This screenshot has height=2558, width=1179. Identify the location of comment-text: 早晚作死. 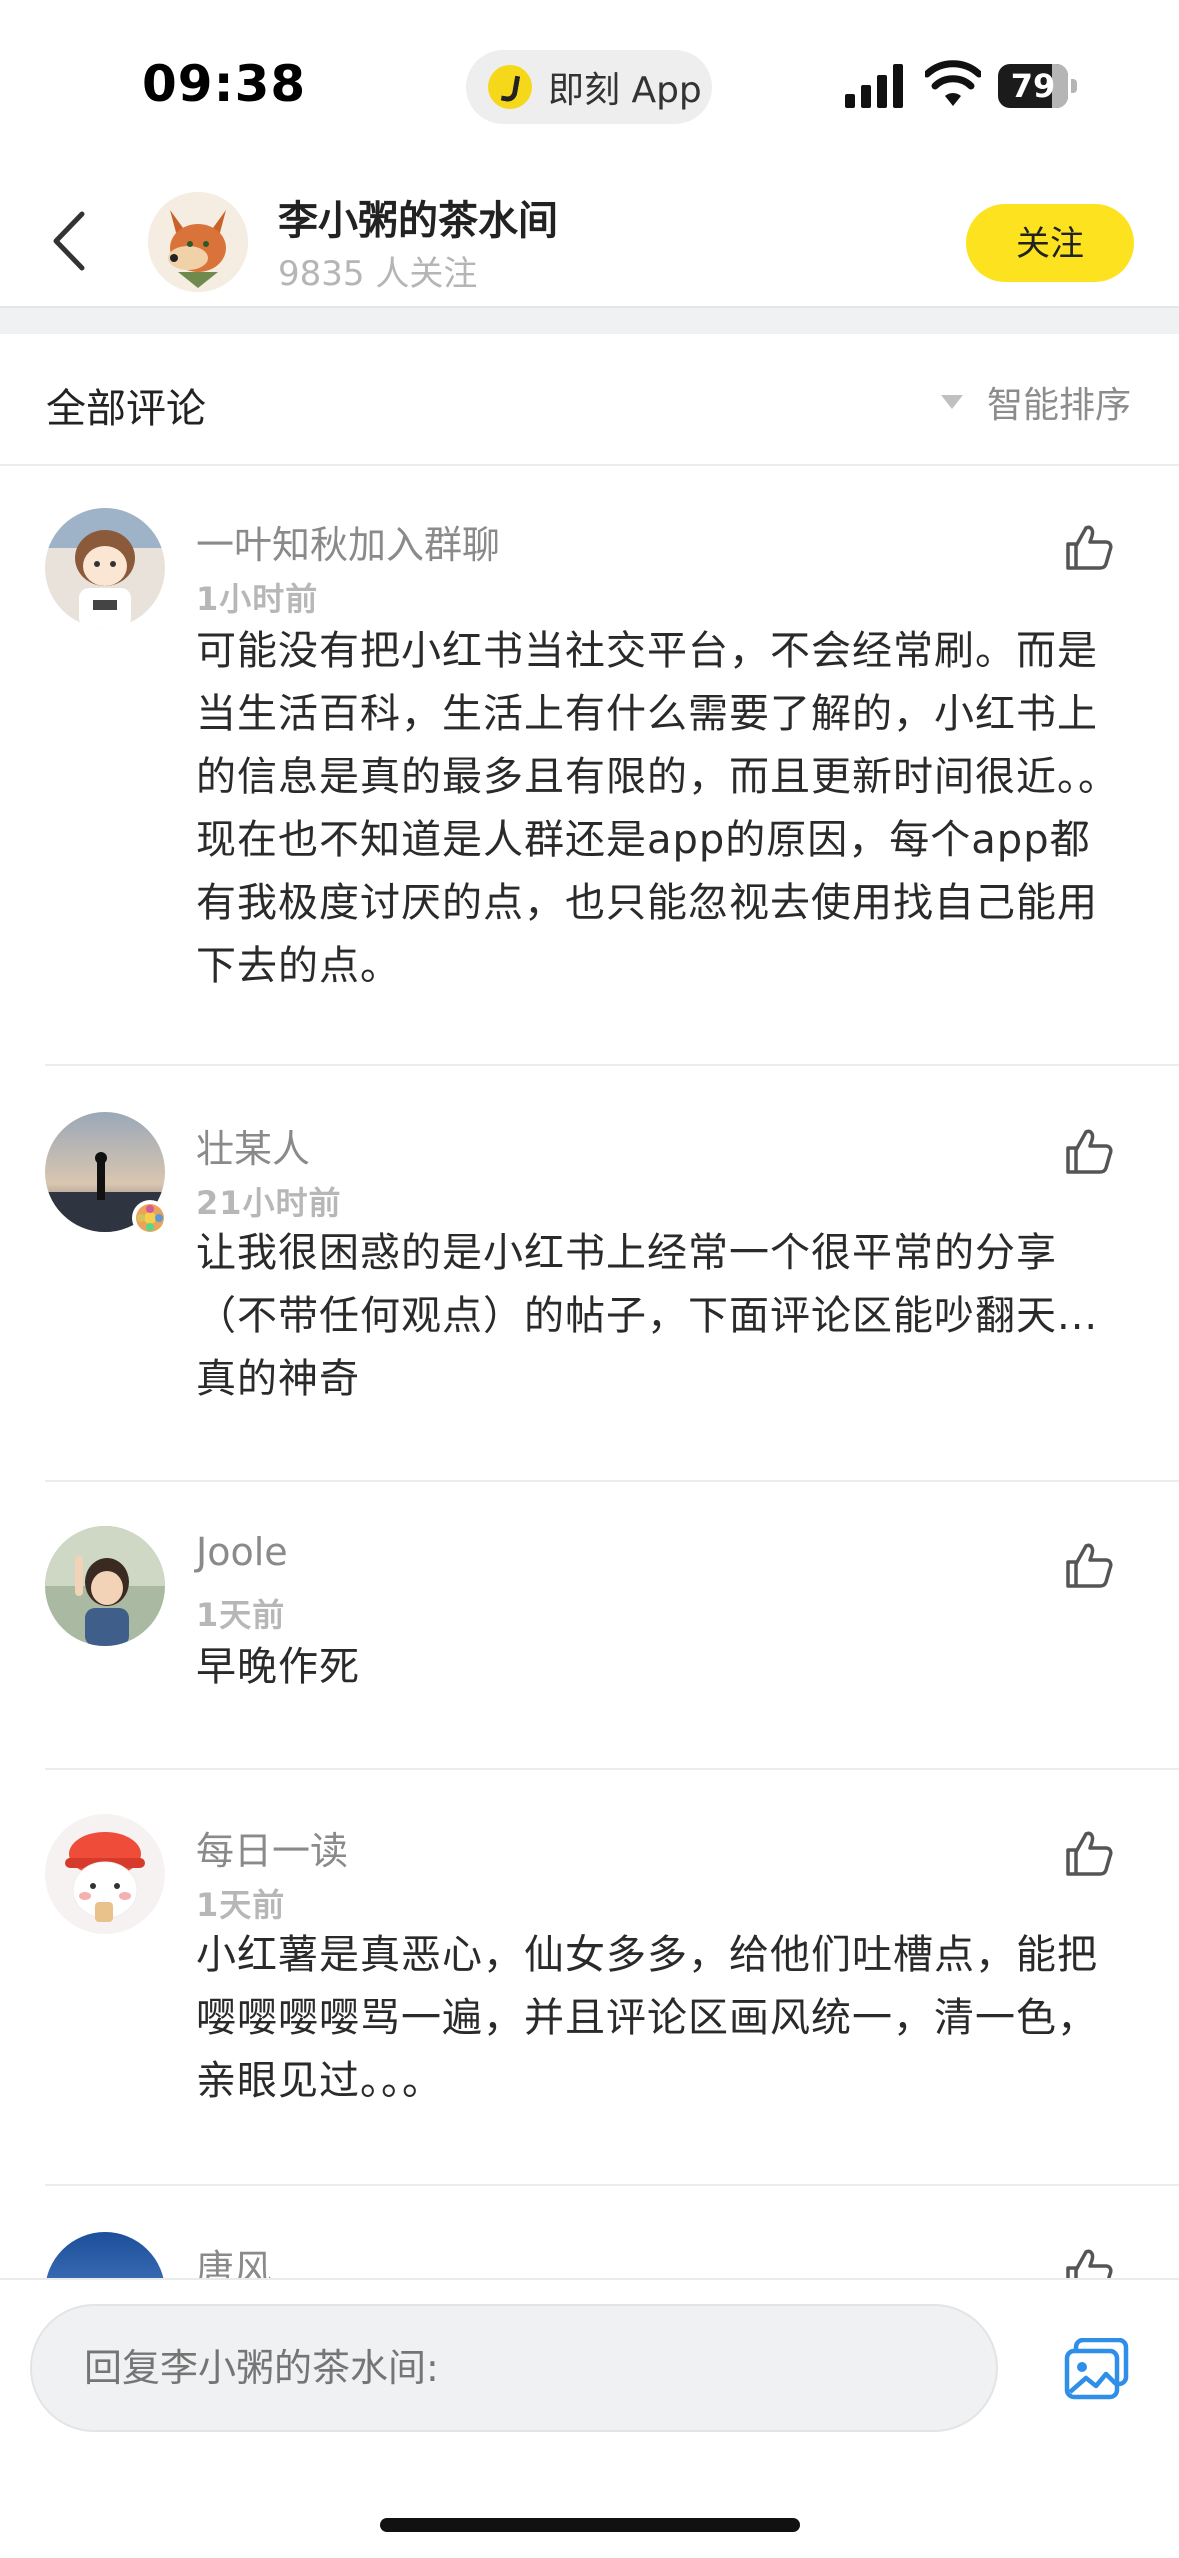
(278, 1667).